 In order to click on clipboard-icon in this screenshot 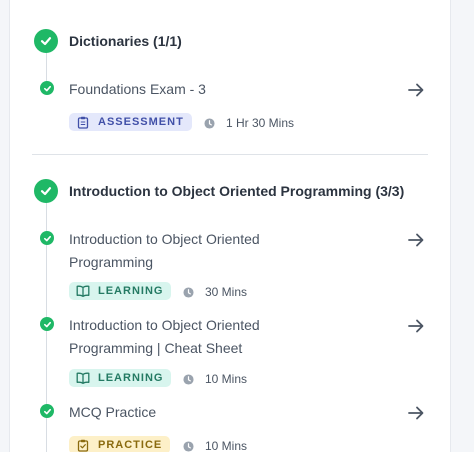, I will do `click(83, 122)`.